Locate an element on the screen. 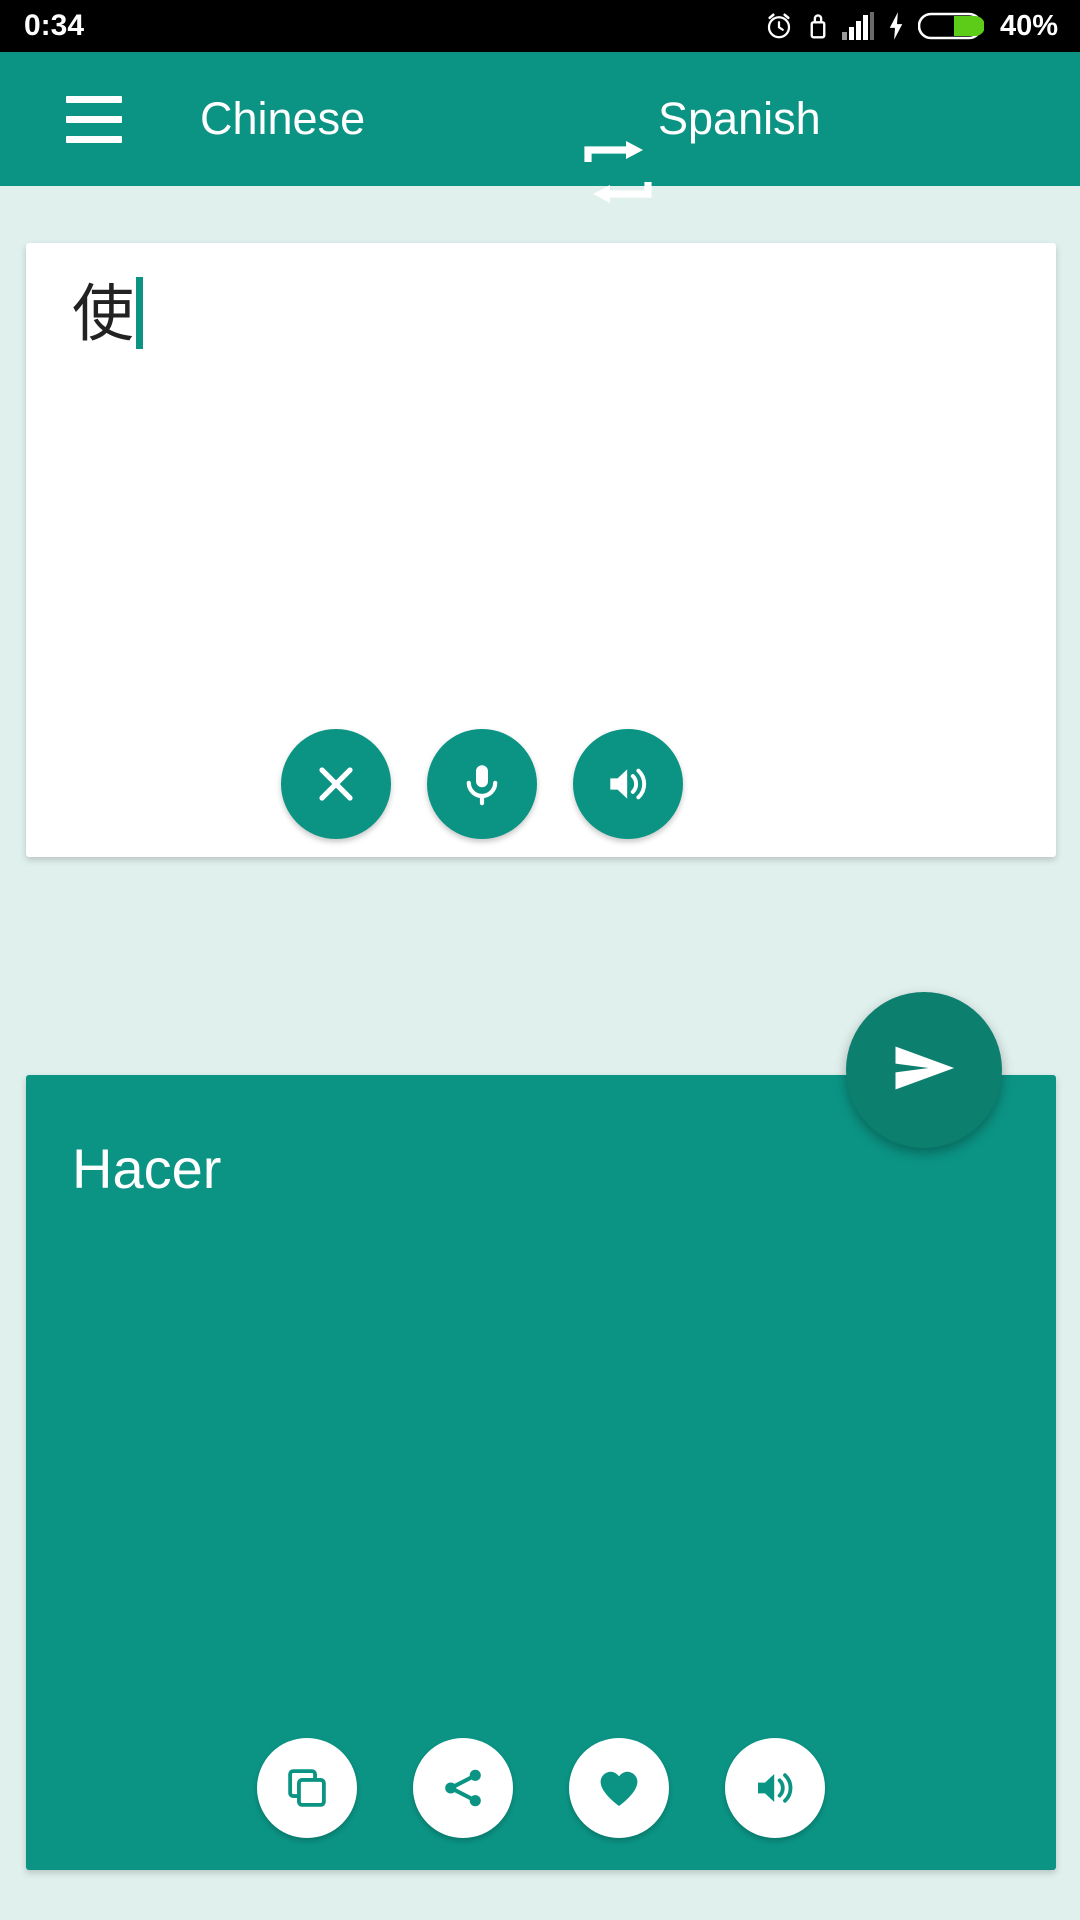 This screenshot has width=1080, height=1920. source-actions-row is located at coordinates (541, 784).